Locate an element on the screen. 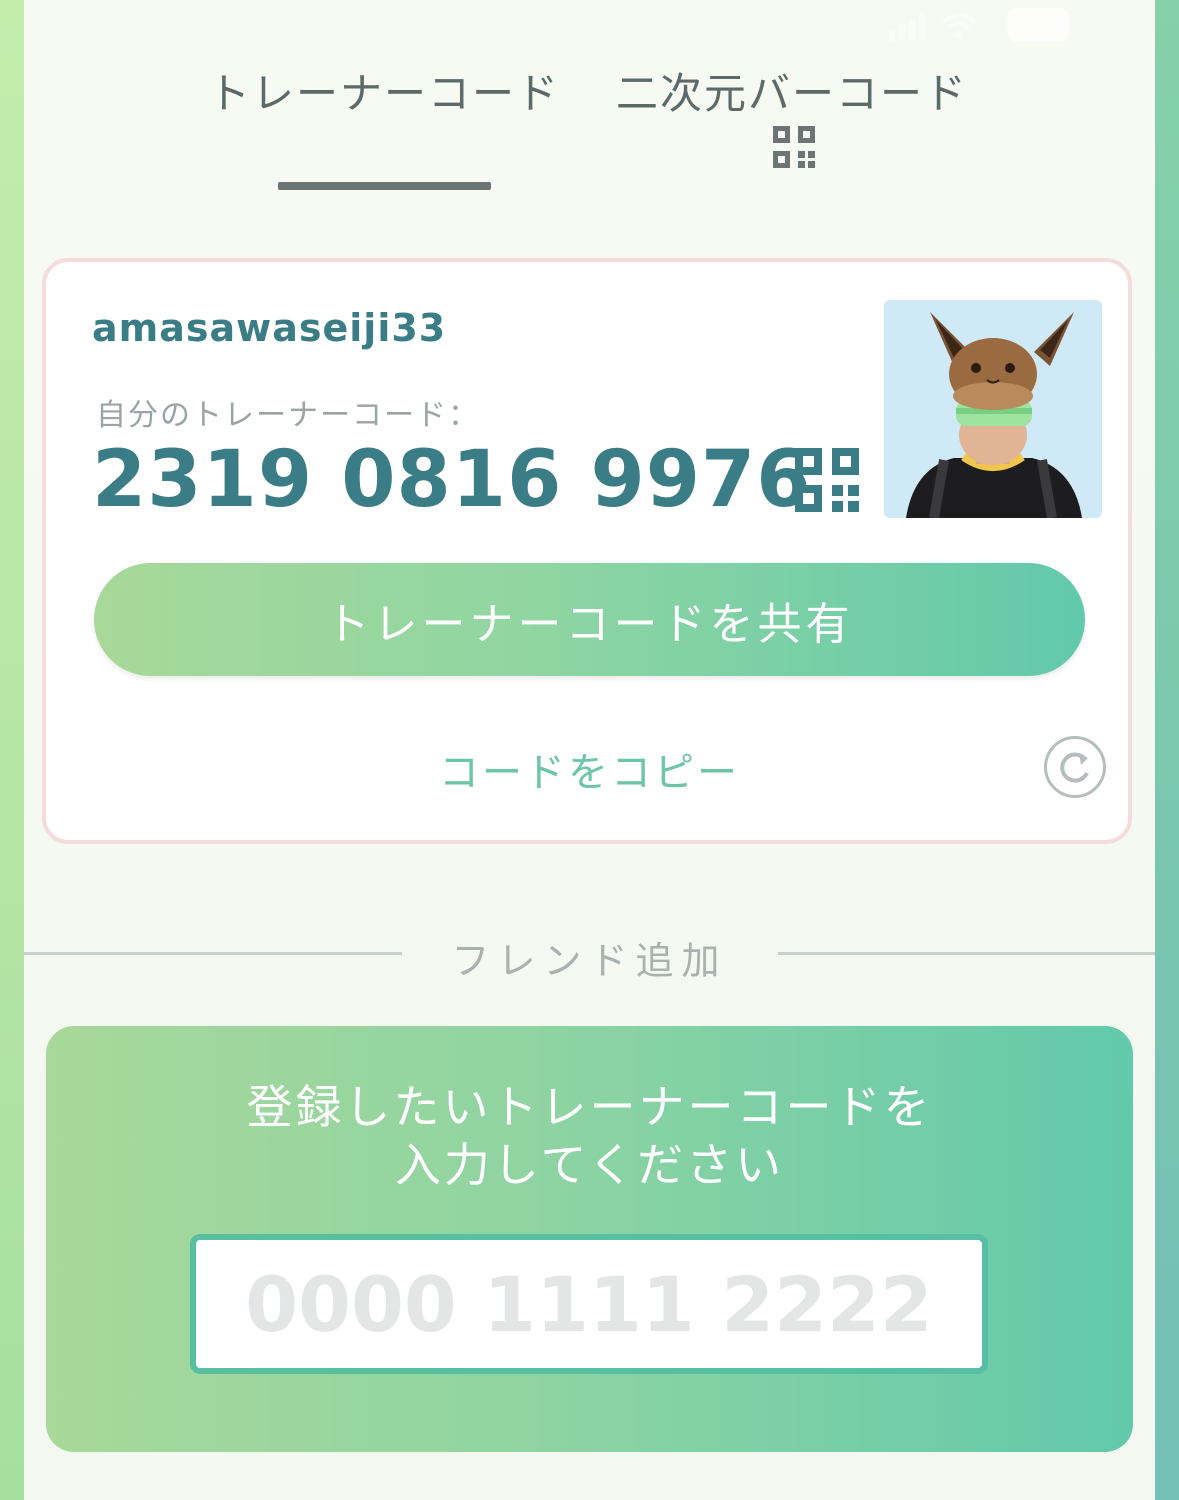 The height and width of the screenshot is (1500, 1179). battery-icon is located at coordinates (1038, 25).